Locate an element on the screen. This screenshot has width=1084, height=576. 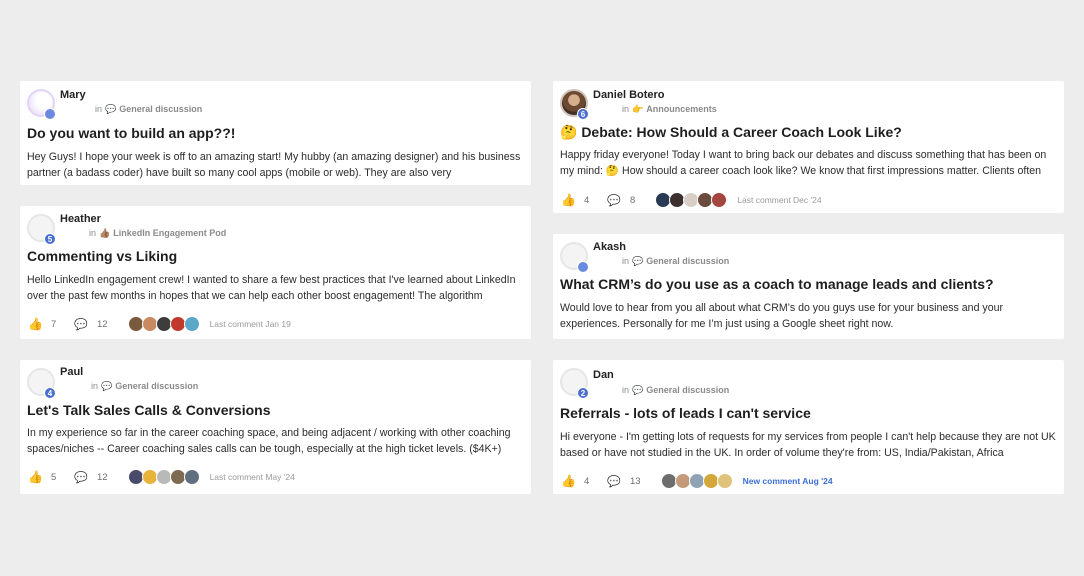
level-badge: 4 is located at coordinates (50, 393).